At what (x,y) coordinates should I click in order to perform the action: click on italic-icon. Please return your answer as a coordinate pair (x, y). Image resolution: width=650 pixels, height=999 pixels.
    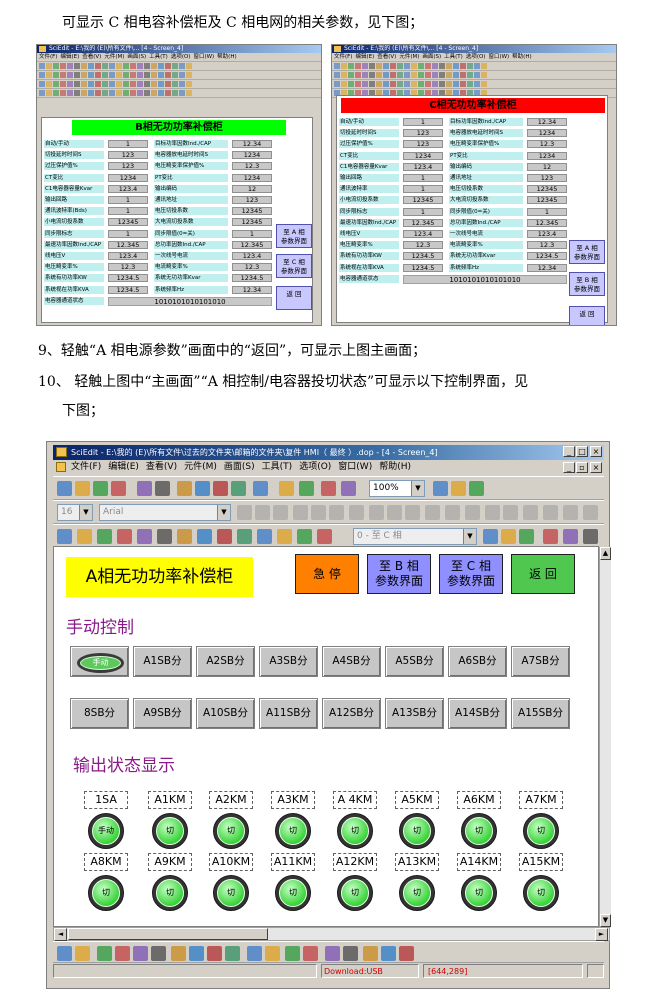
    Looking at the image, I should click on (394, 512).